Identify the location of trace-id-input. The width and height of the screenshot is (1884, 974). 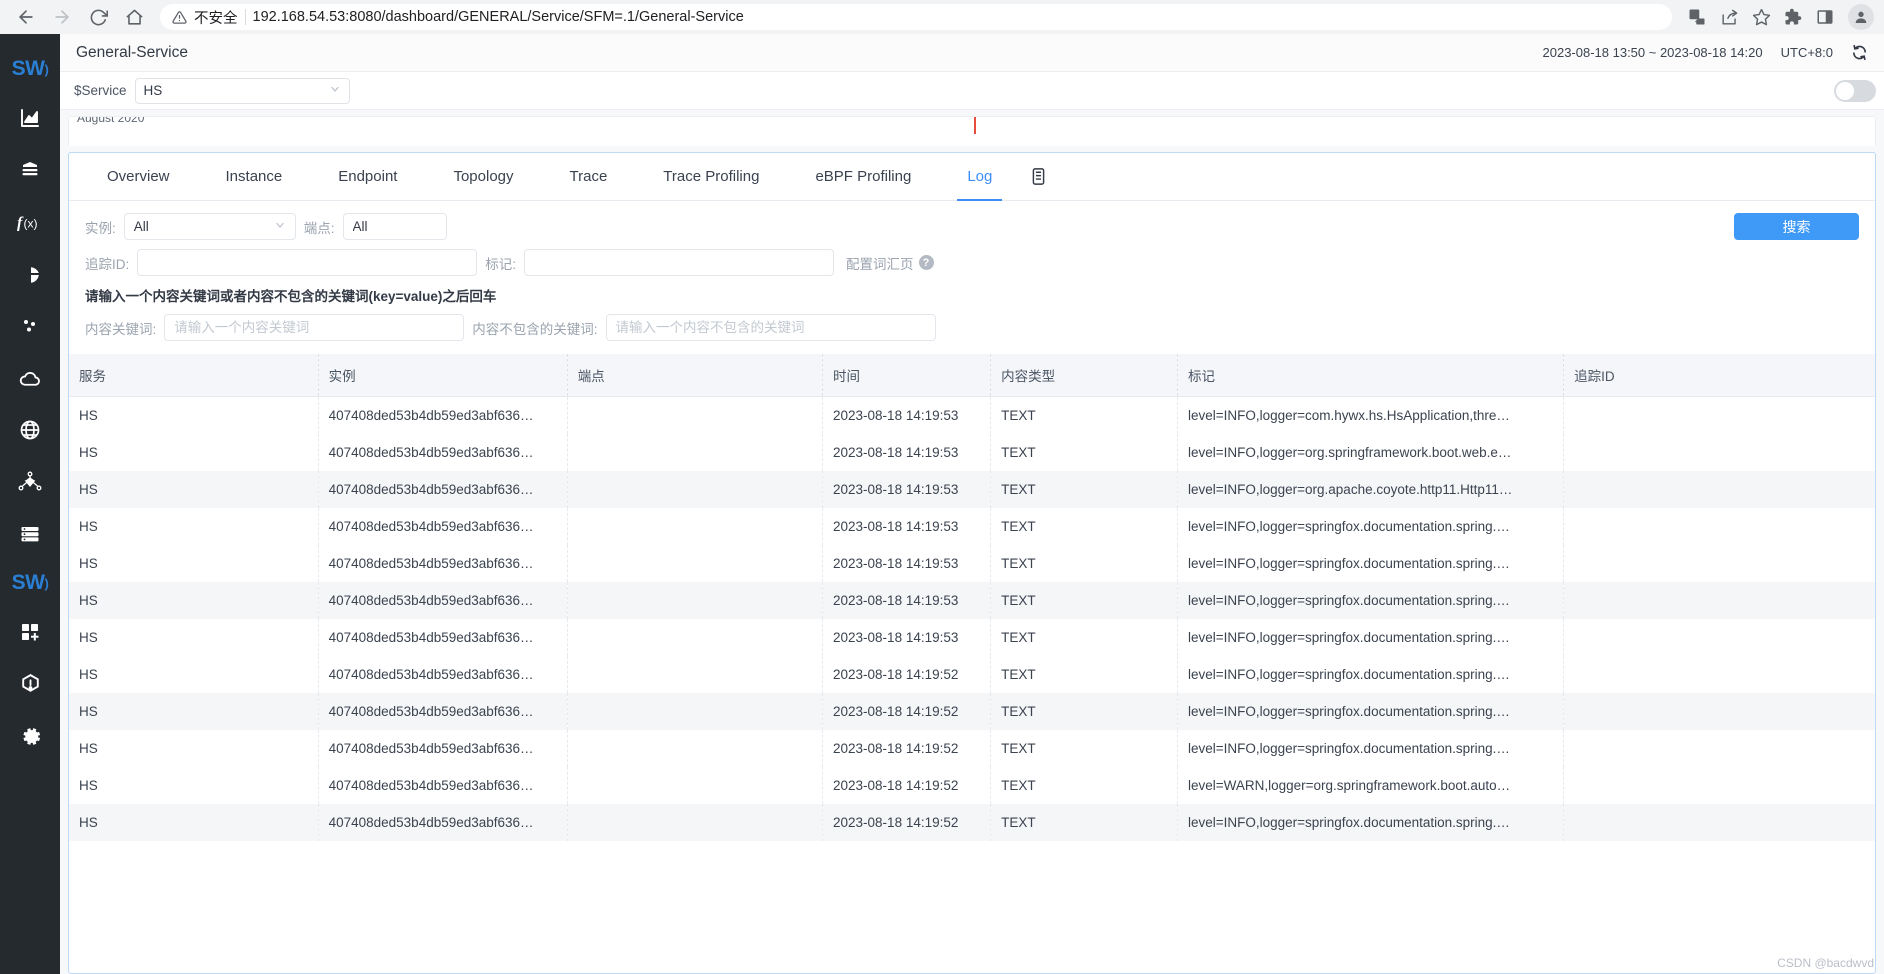
(307, 262).